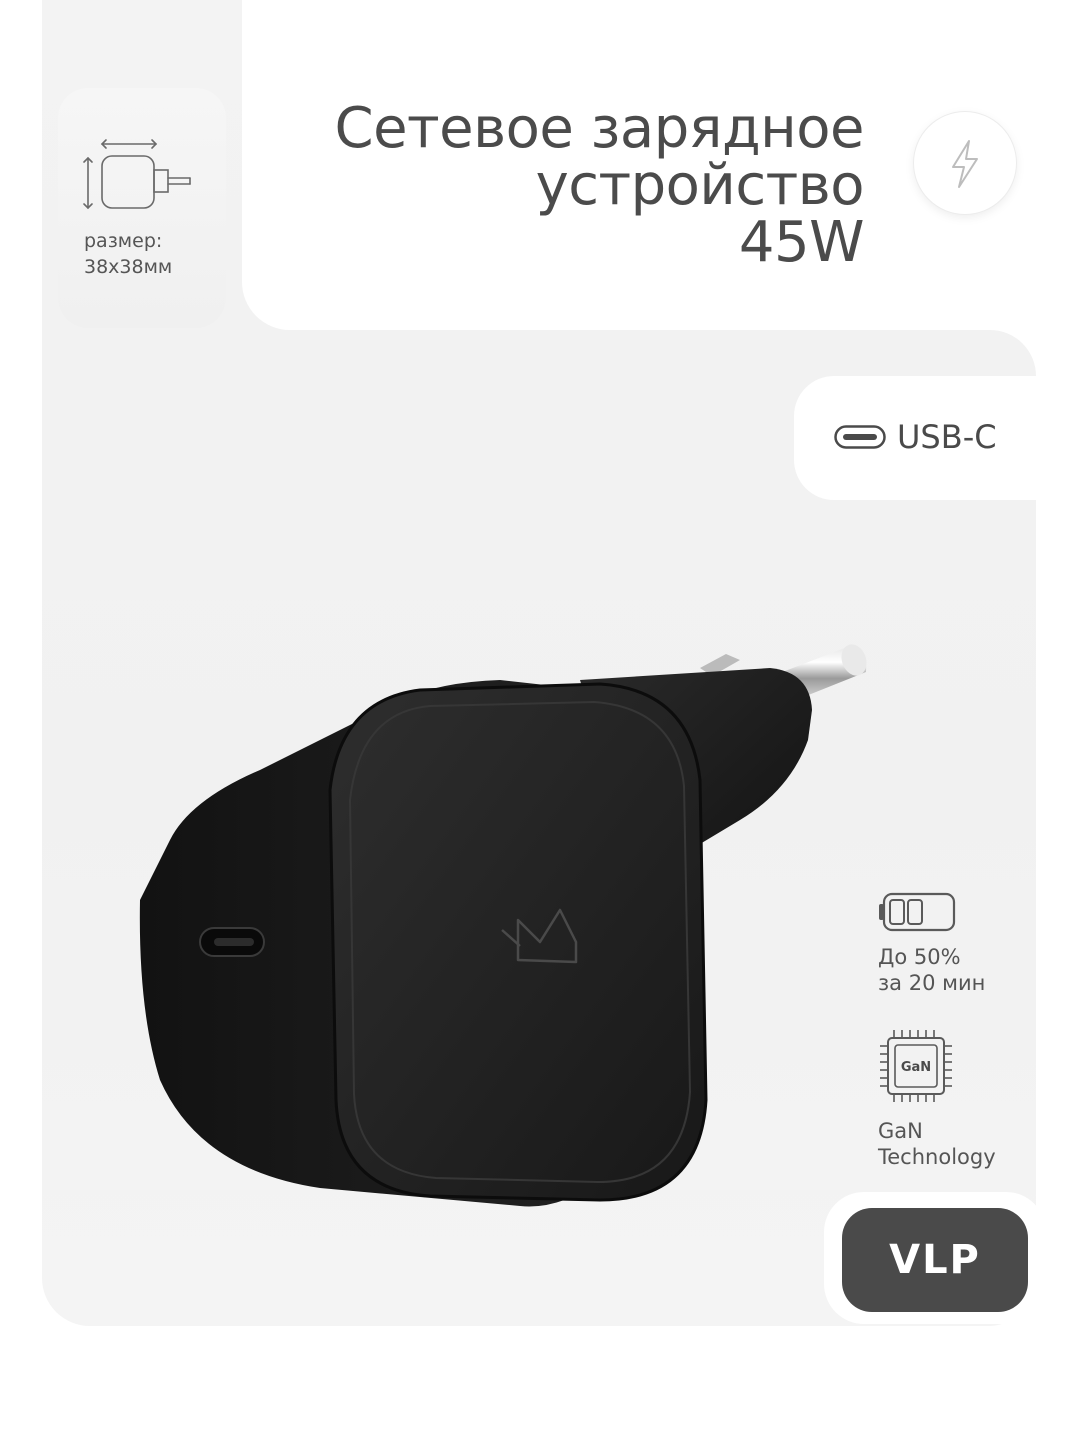 The height and width of the screenshot is (1440, 1080). I want to click on title-line3: 45W, so click(801, 242).